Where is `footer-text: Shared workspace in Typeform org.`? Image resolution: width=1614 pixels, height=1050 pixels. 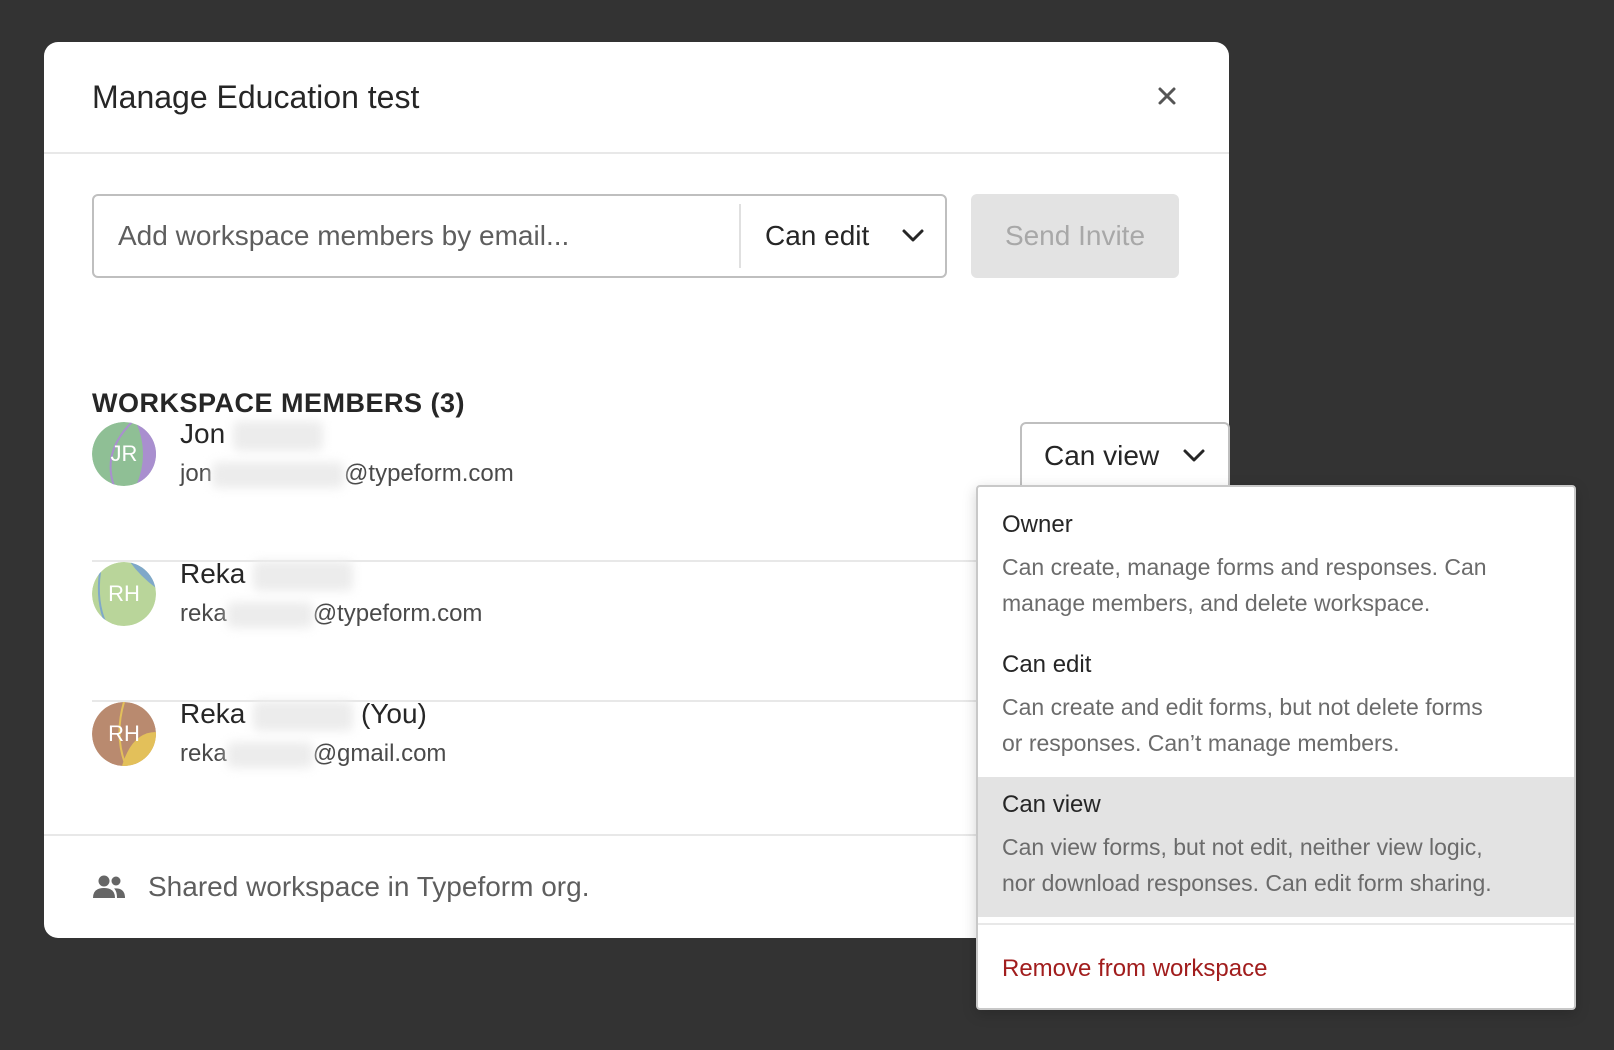
footer-text: Shared workspace in Typeform org. is located at coordinates (369, 886).